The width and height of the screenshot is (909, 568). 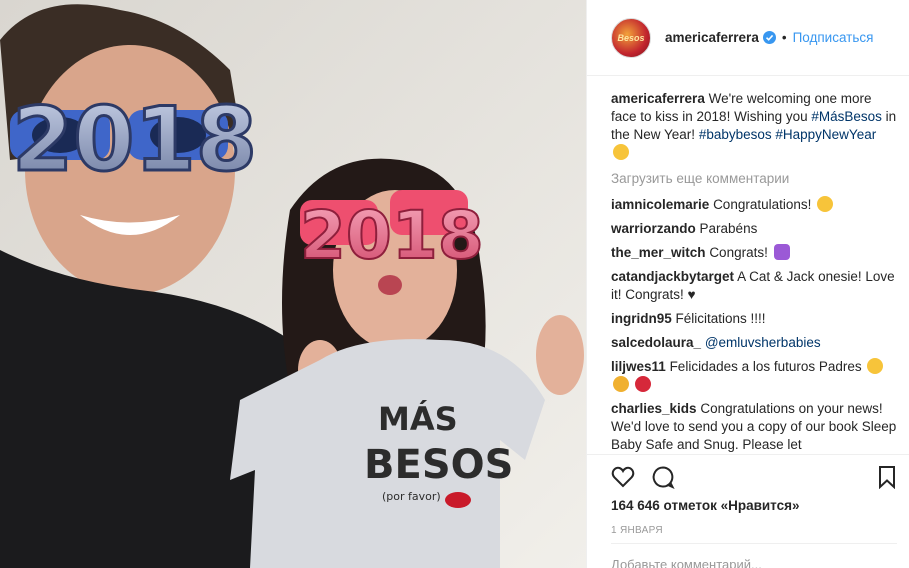 What do you see at coordinates (762, 204) in the screenshot?
I see `comment-text: Congratulations!` at bounding box center [762, 204].